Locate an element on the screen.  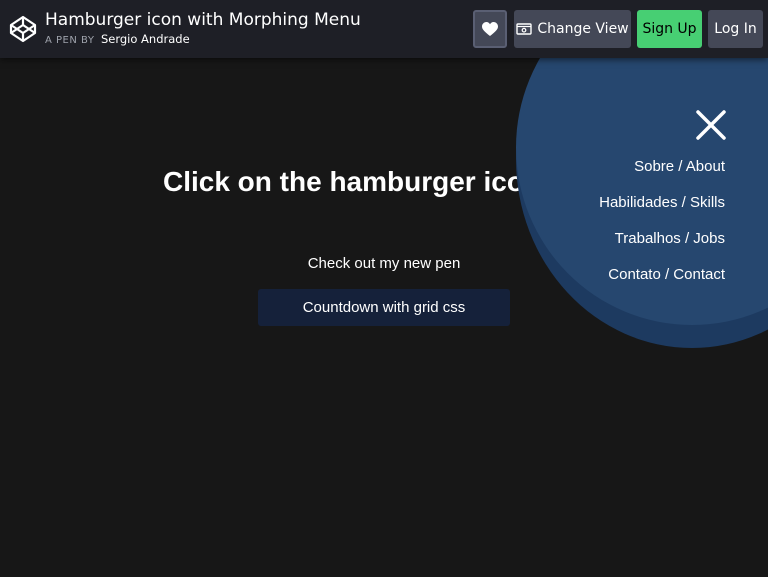
change-view-button: Change View is located at coordinates (572, 29).